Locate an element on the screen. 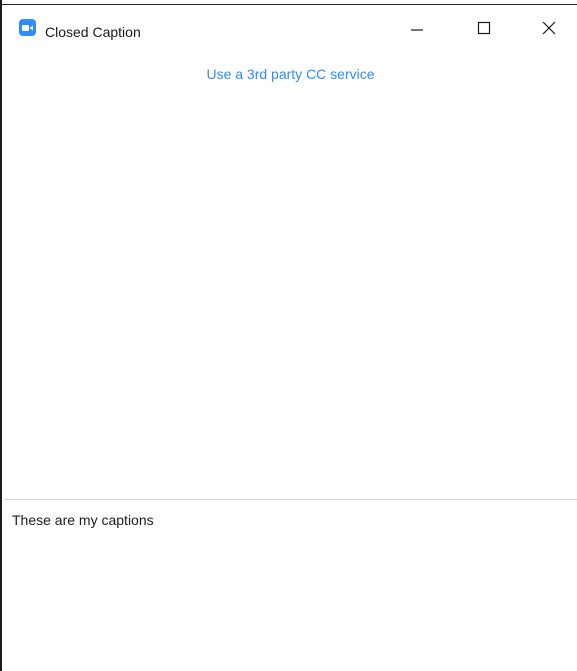  maximize-button is located at coordinates (484, 28).